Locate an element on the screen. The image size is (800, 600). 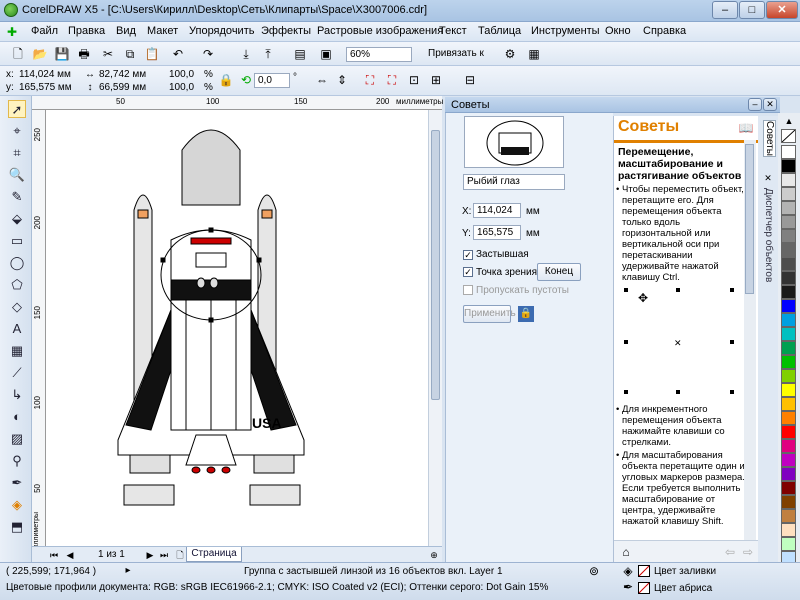
tab-close-icon: ✕ is located at coordinates (768, 178).